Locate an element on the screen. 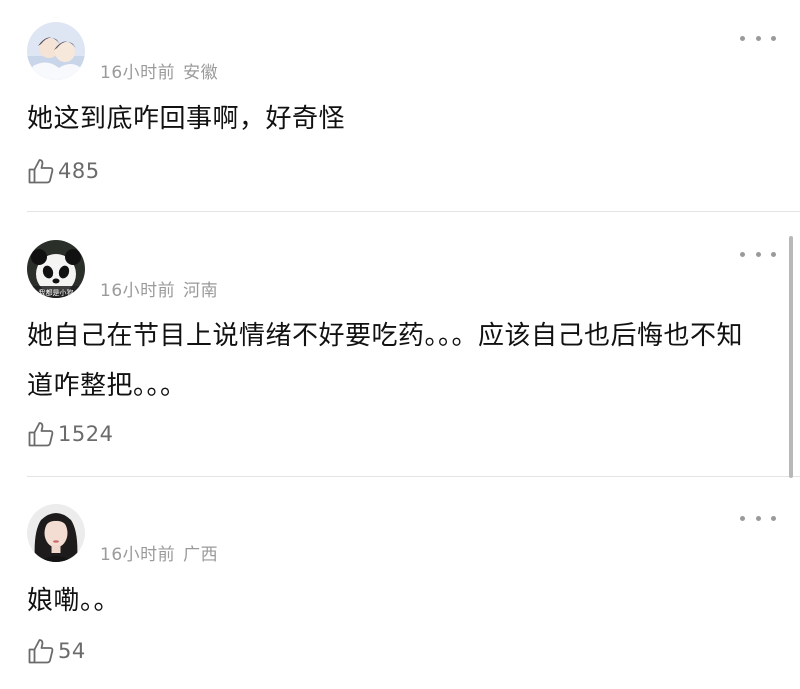 Image resolution: width=800 pixels, height=689 pixels. woman-portrait-avatar-icon is located at coordinates (56, 533).